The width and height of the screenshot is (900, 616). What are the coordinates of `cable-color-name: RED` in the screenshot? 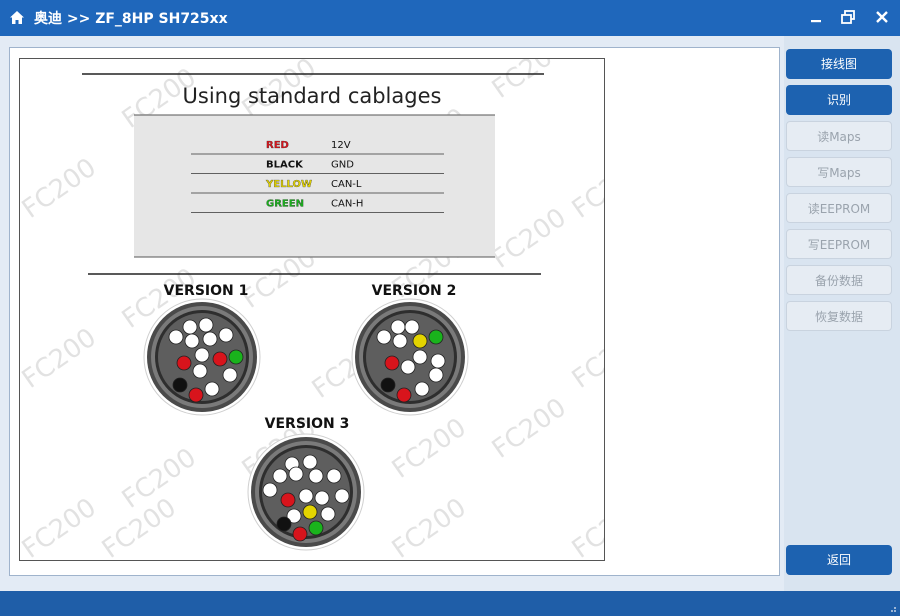 It's located at (277, 145).